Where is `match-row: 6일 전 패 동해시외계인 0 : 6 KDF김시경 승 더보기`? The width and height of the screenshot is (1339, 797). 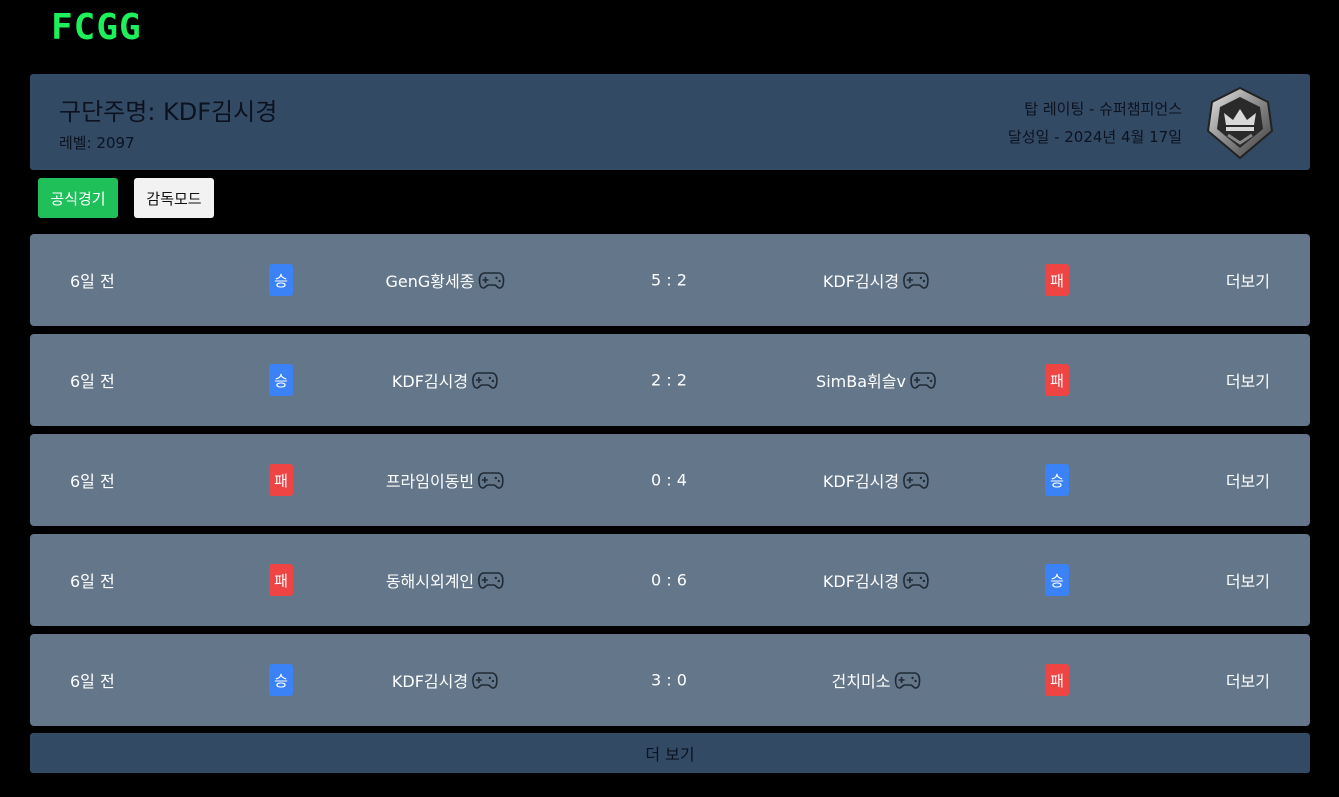 match-row: 6일 전 패 동해시외계인 0 : 6 KDF김시경 승 더보기 is located at coordinates (670, 580).